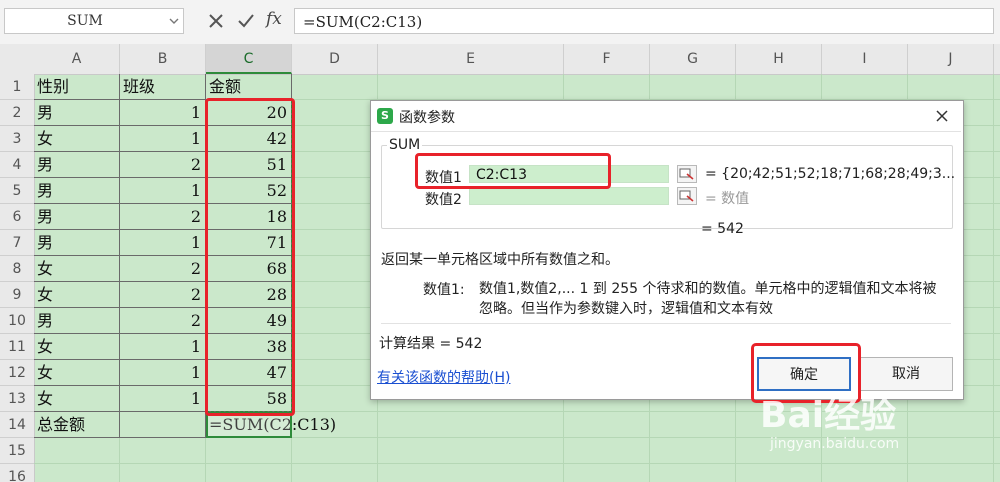 Image resolution: width=1000 pixels, height=482 pixels. What do you see at coordinates (163, 87) in the screenshot?
I see `header-cell-class: 班级` at bounding box center [163, 87].